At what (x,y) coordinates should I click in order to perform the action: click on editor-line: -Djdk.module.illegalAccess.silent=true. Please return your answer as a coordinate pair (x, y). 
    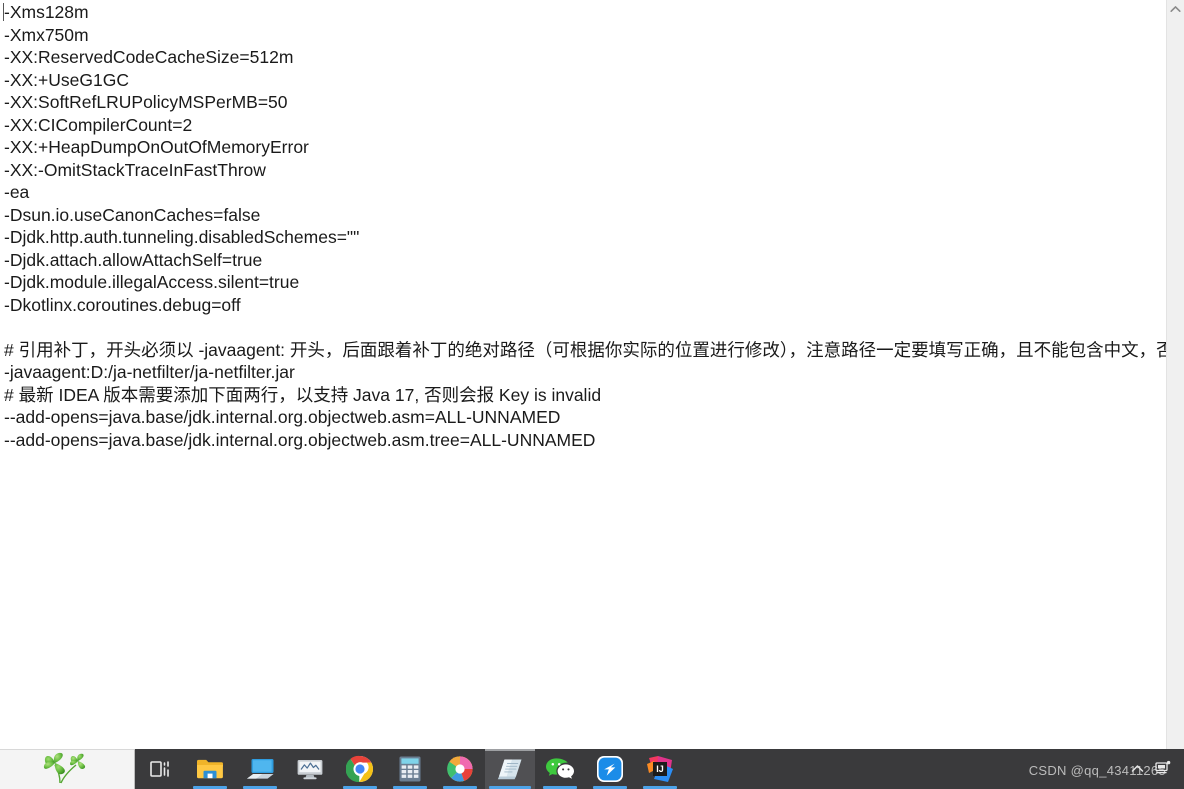
    Looking at the image, I should click on (152, 282).